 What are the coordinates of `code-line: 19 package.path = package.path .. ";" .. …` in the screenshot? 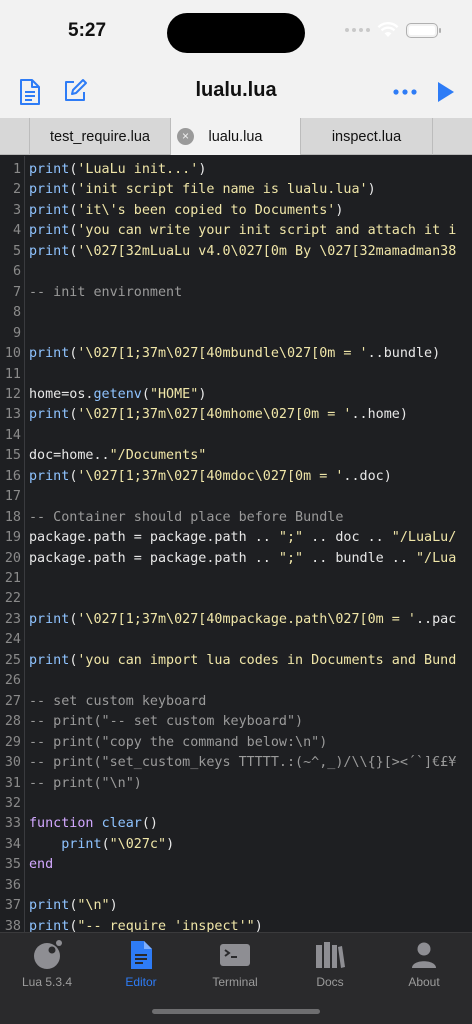 It's located at (236, 538).